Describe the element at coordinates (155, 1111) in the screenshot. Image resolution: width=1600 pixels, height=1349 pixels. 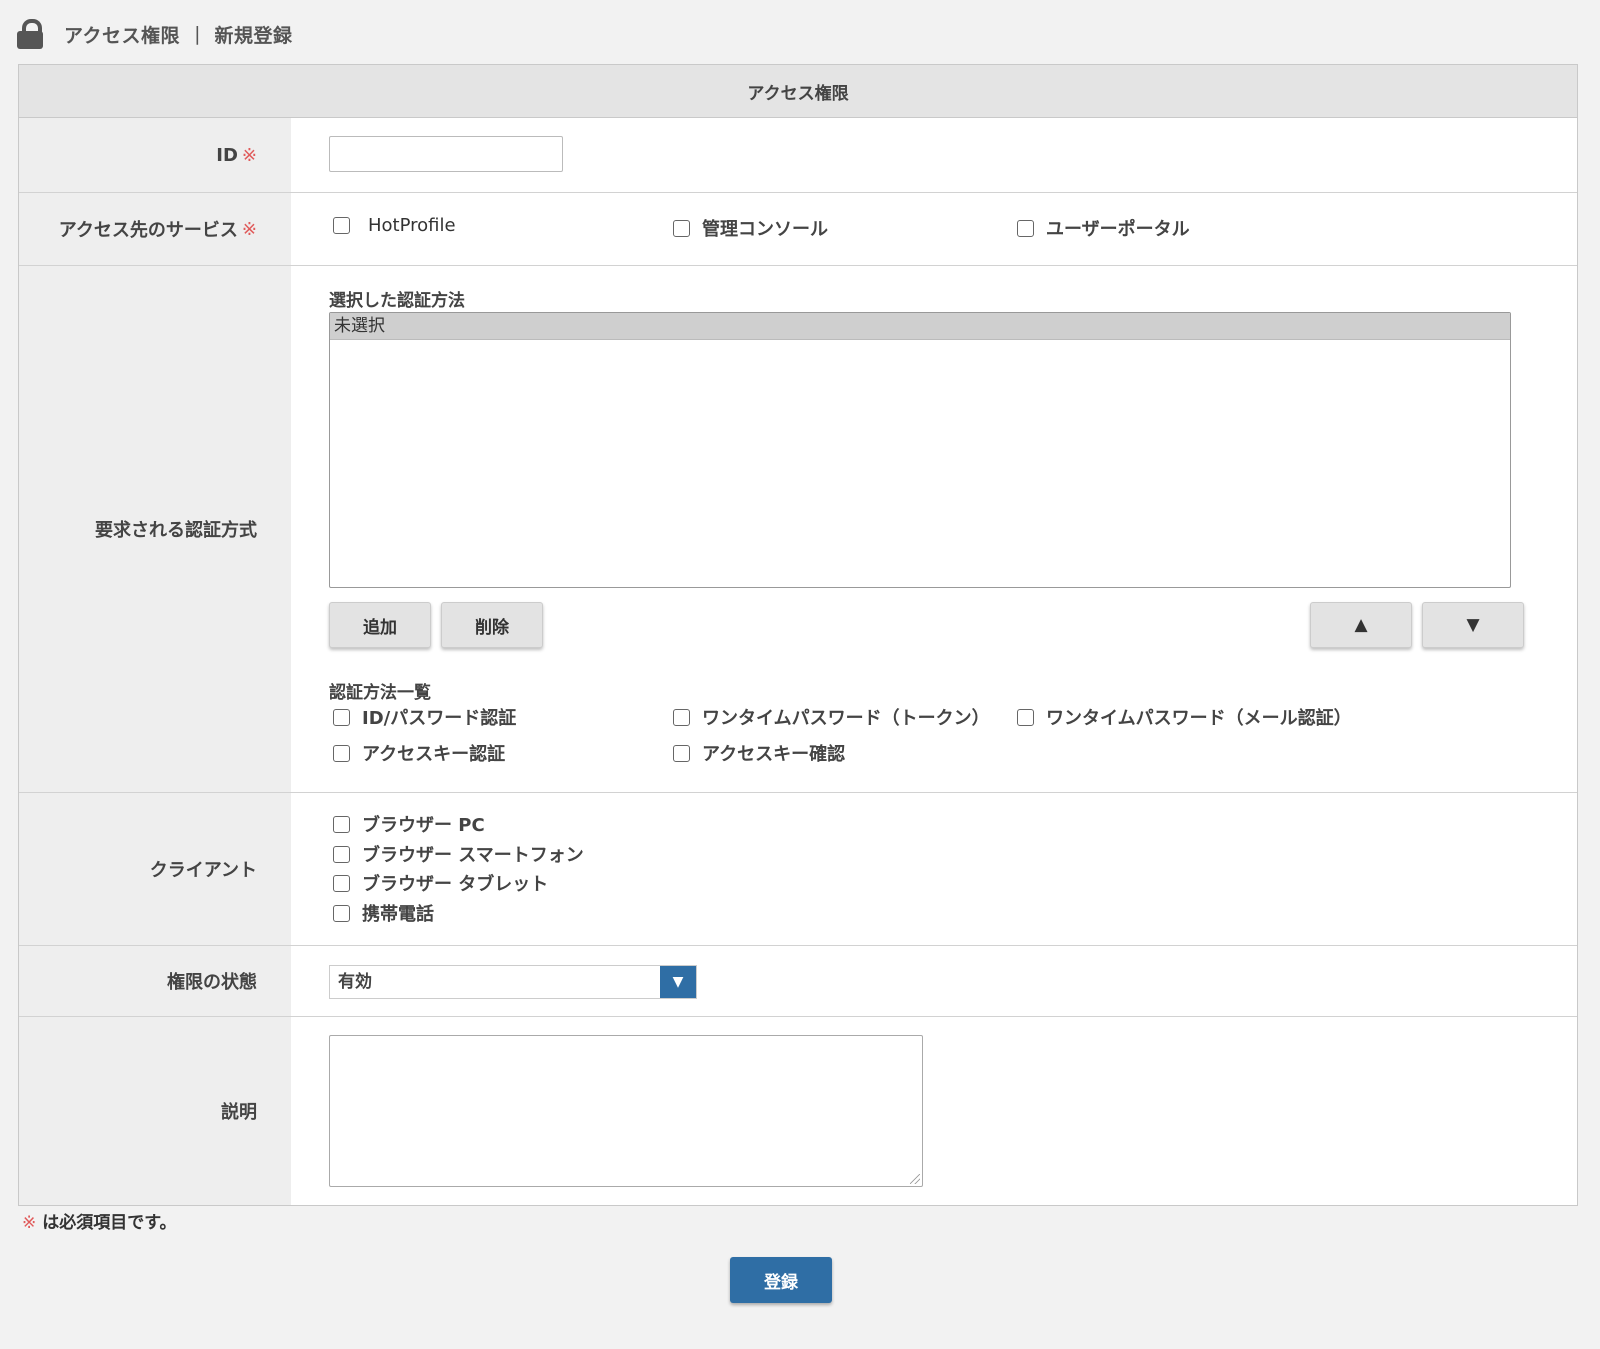
I see `description-label: 説明` at that location.